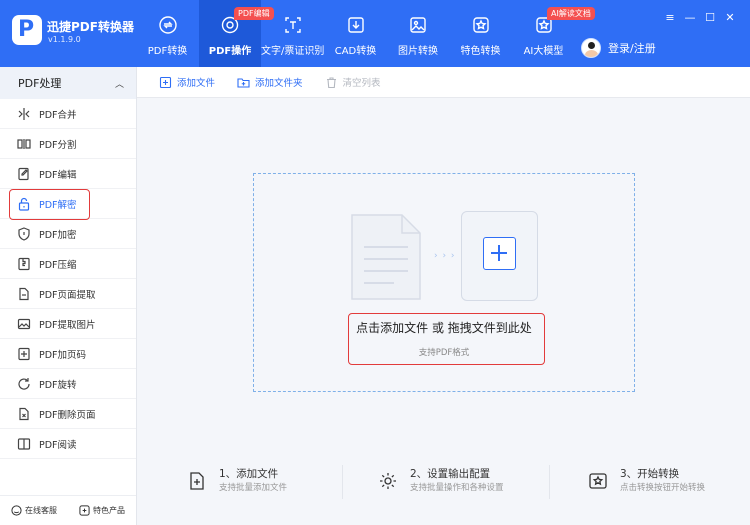 The height and width of the screenshot is (525, 750). Describe the element at coordinates (730, 17) in the screenshot. I see `close-icon: ✕` at that location.